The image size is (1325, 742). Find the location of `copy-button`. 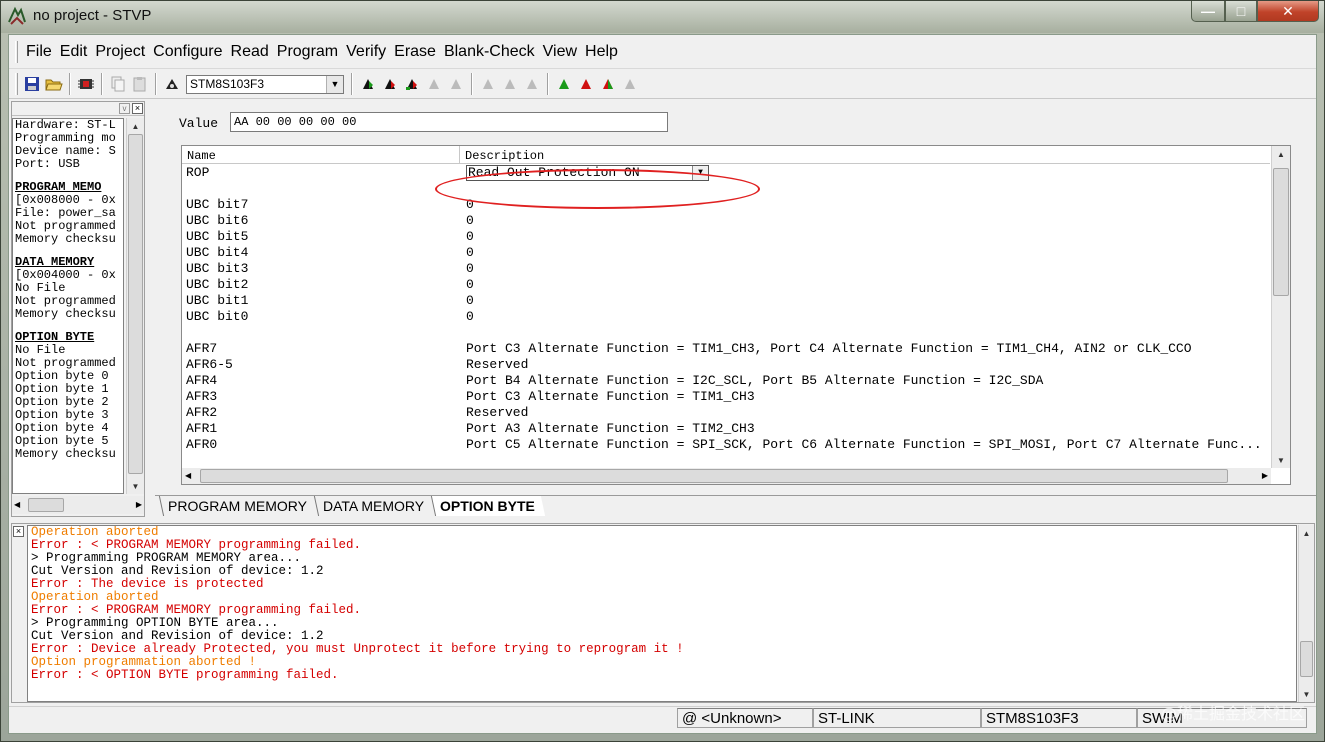

copy-button is located at coordinates (118, 84).